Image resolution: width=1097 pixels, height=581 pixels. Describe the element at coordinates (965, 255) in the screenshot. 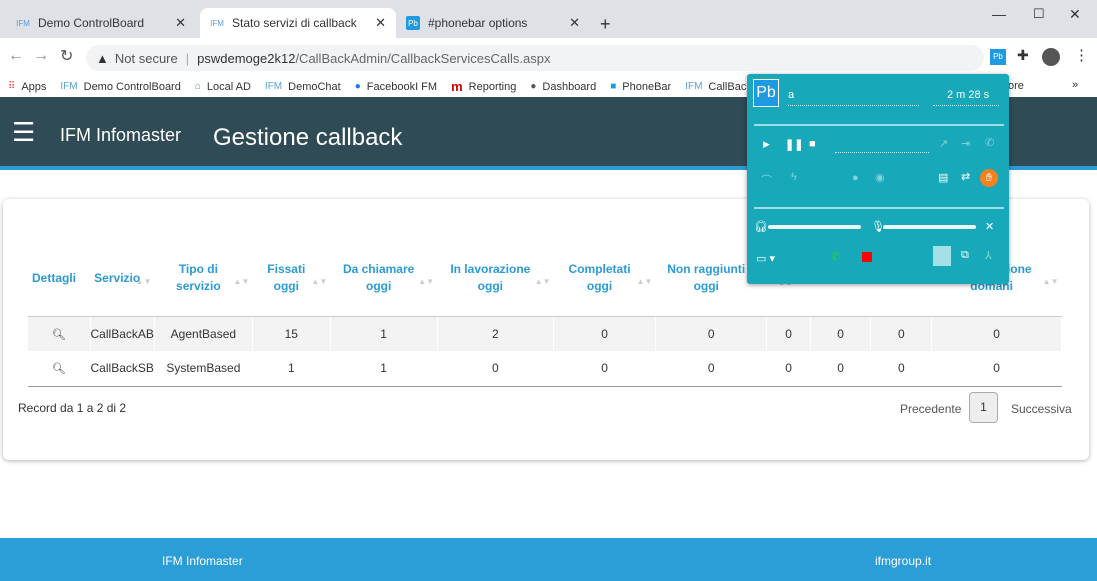

I see `line-2-icon: ⧉` at that location.